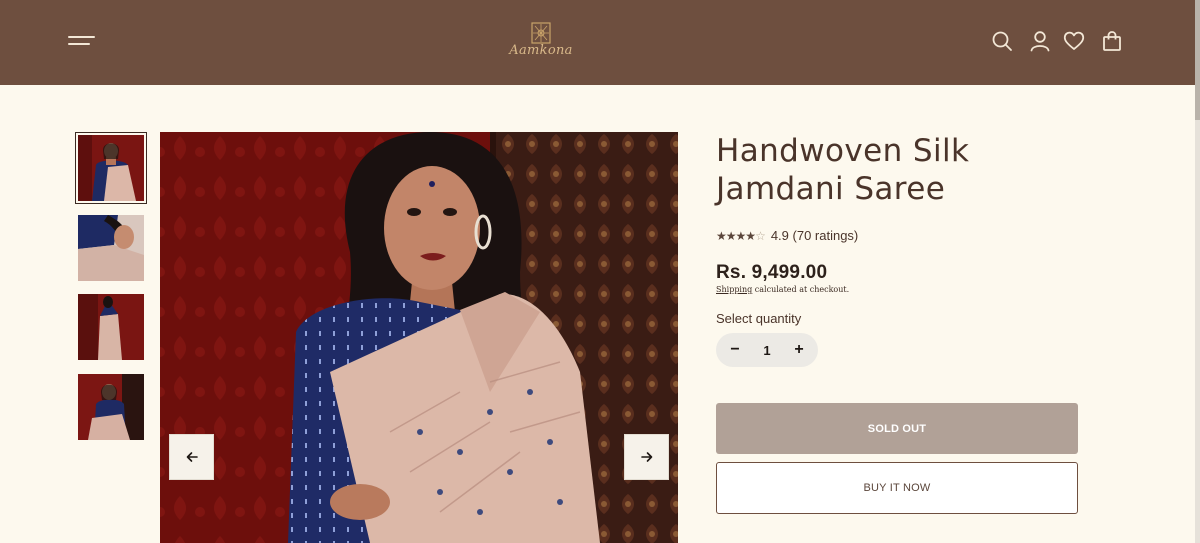 The width and height of the screenshot is (1200, 543). Describe the element at coordinates (801, 289) in the screenshot. I see `shipping-text: calculated at checkout.` at that location.